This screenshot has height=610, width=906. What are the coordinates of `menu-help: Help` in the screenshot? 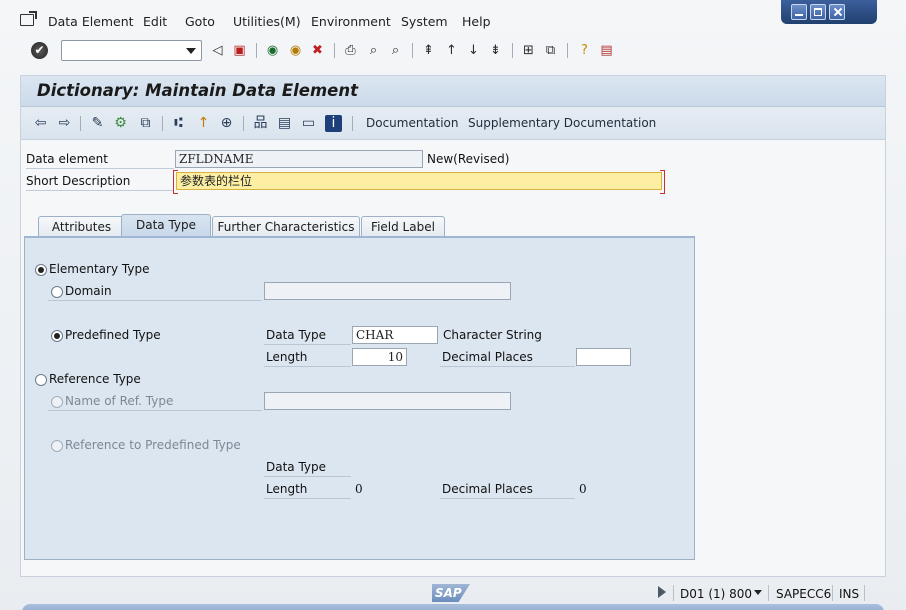 It's located at (476, 21).